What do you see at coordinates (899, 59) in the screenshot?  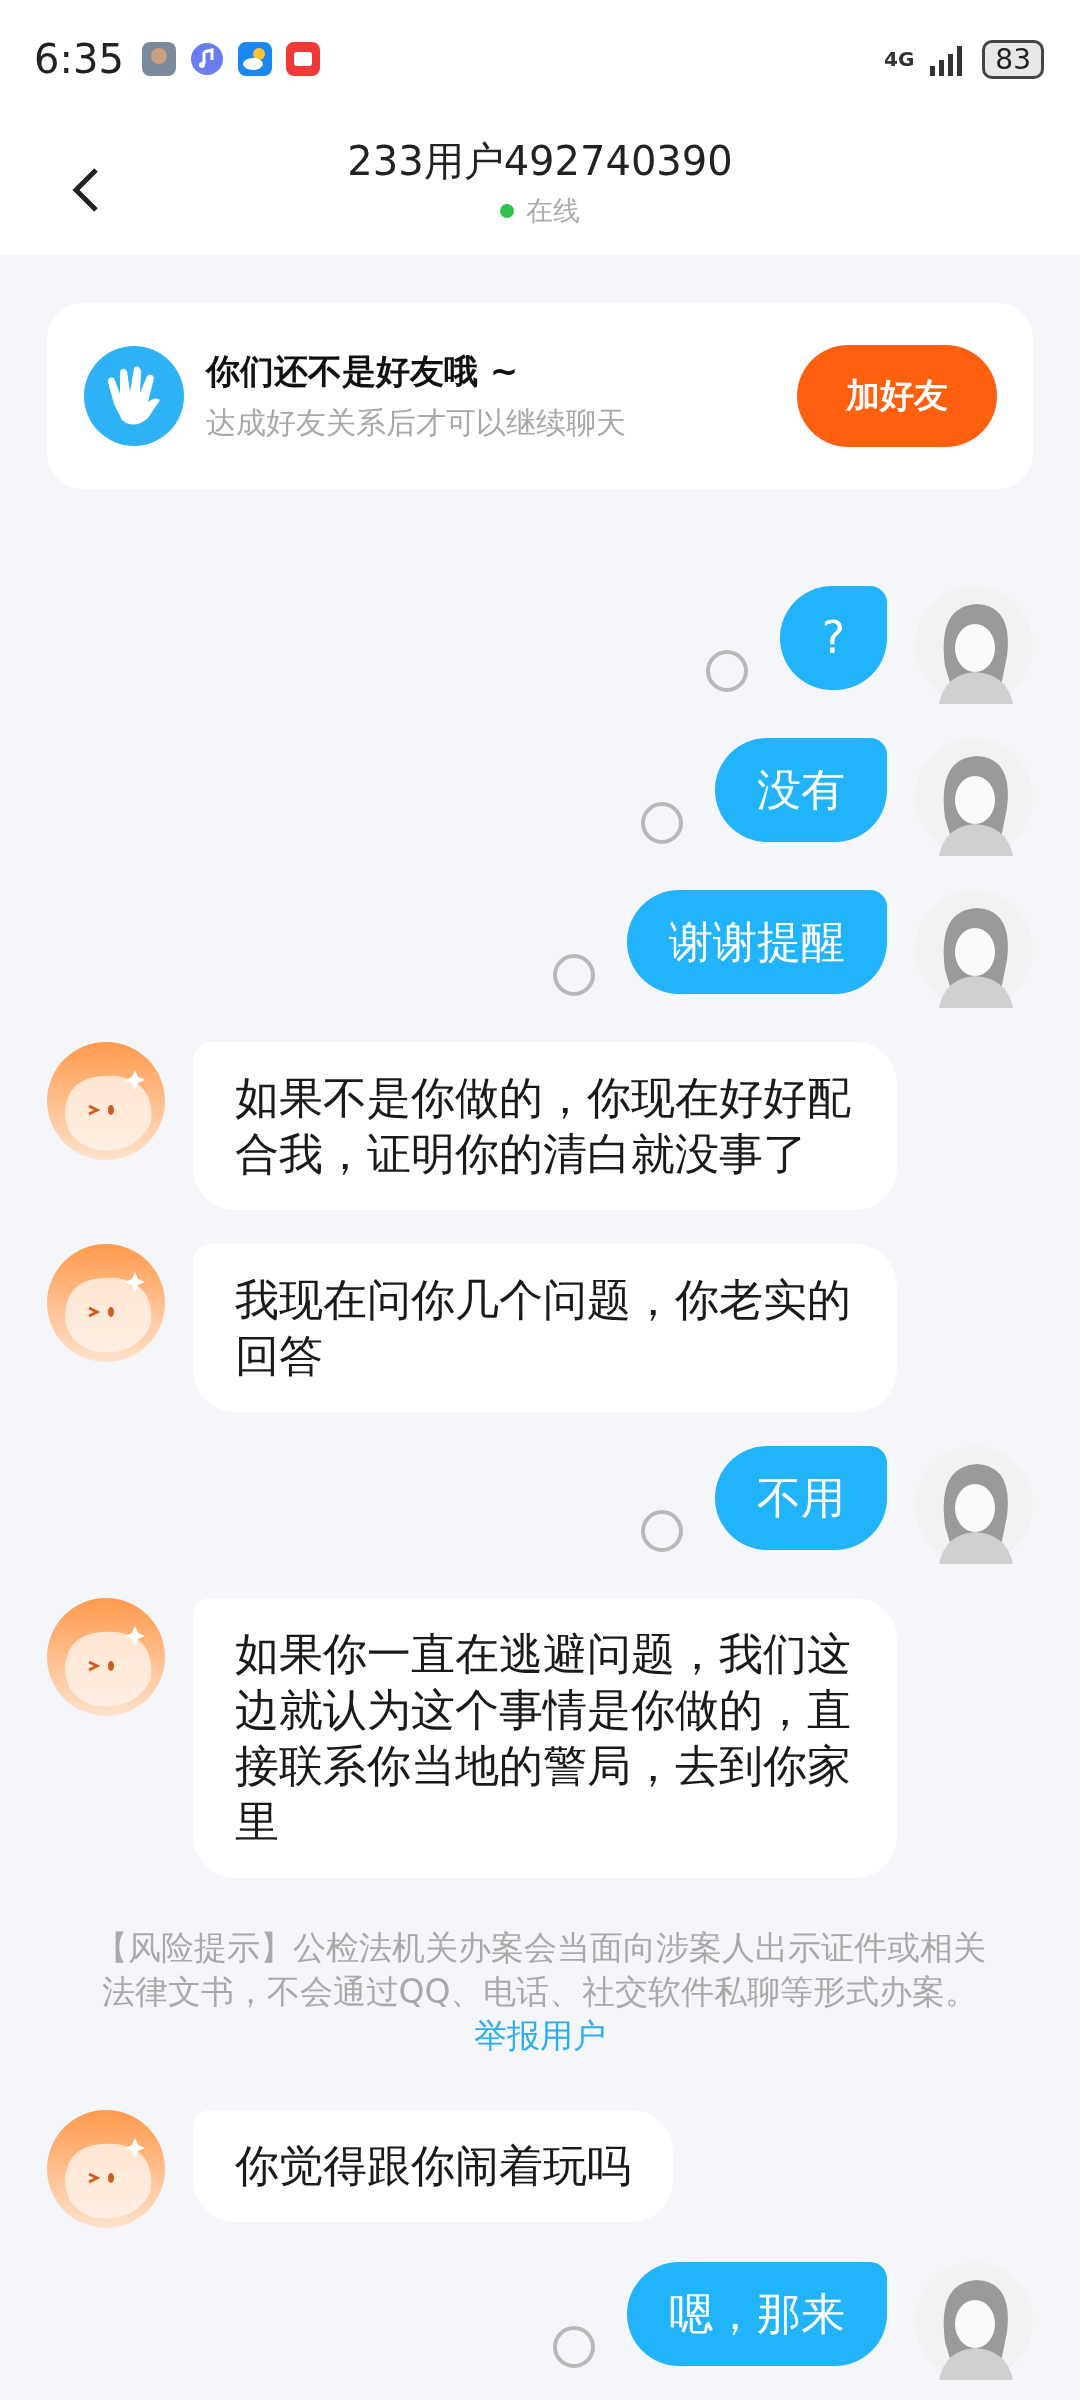 I see `network-label: 4G` at bounding box center [899, 59].